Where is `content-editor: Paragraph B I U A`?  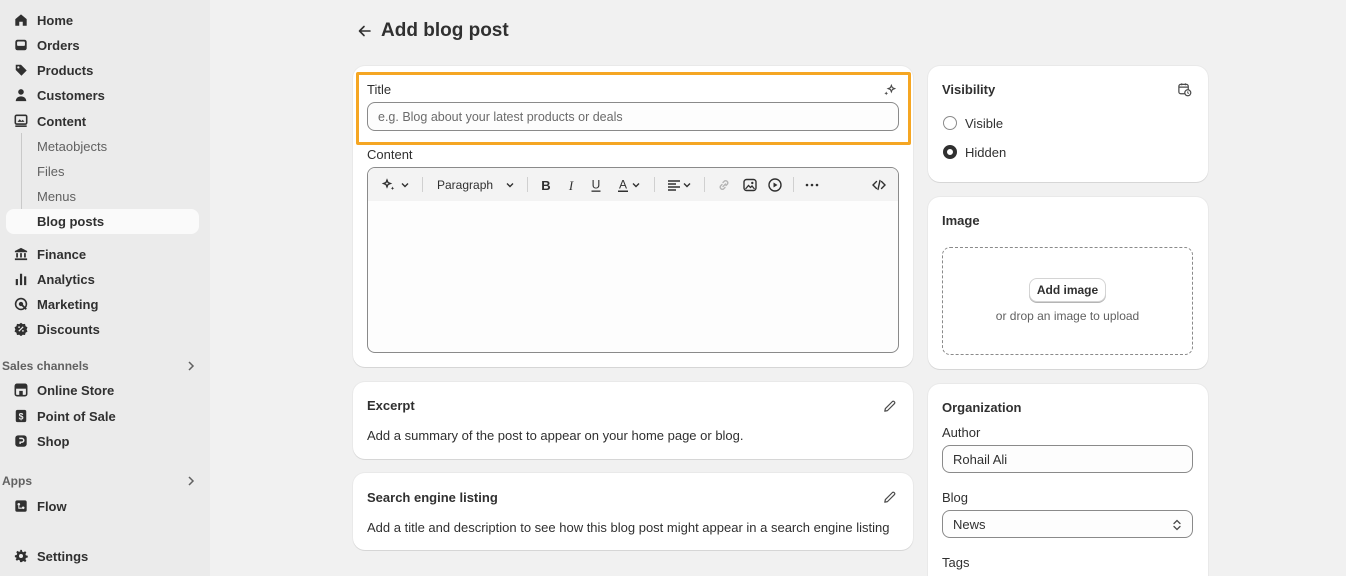
content-editor: Paragraph B I U A is located at coordinates (633, 260).